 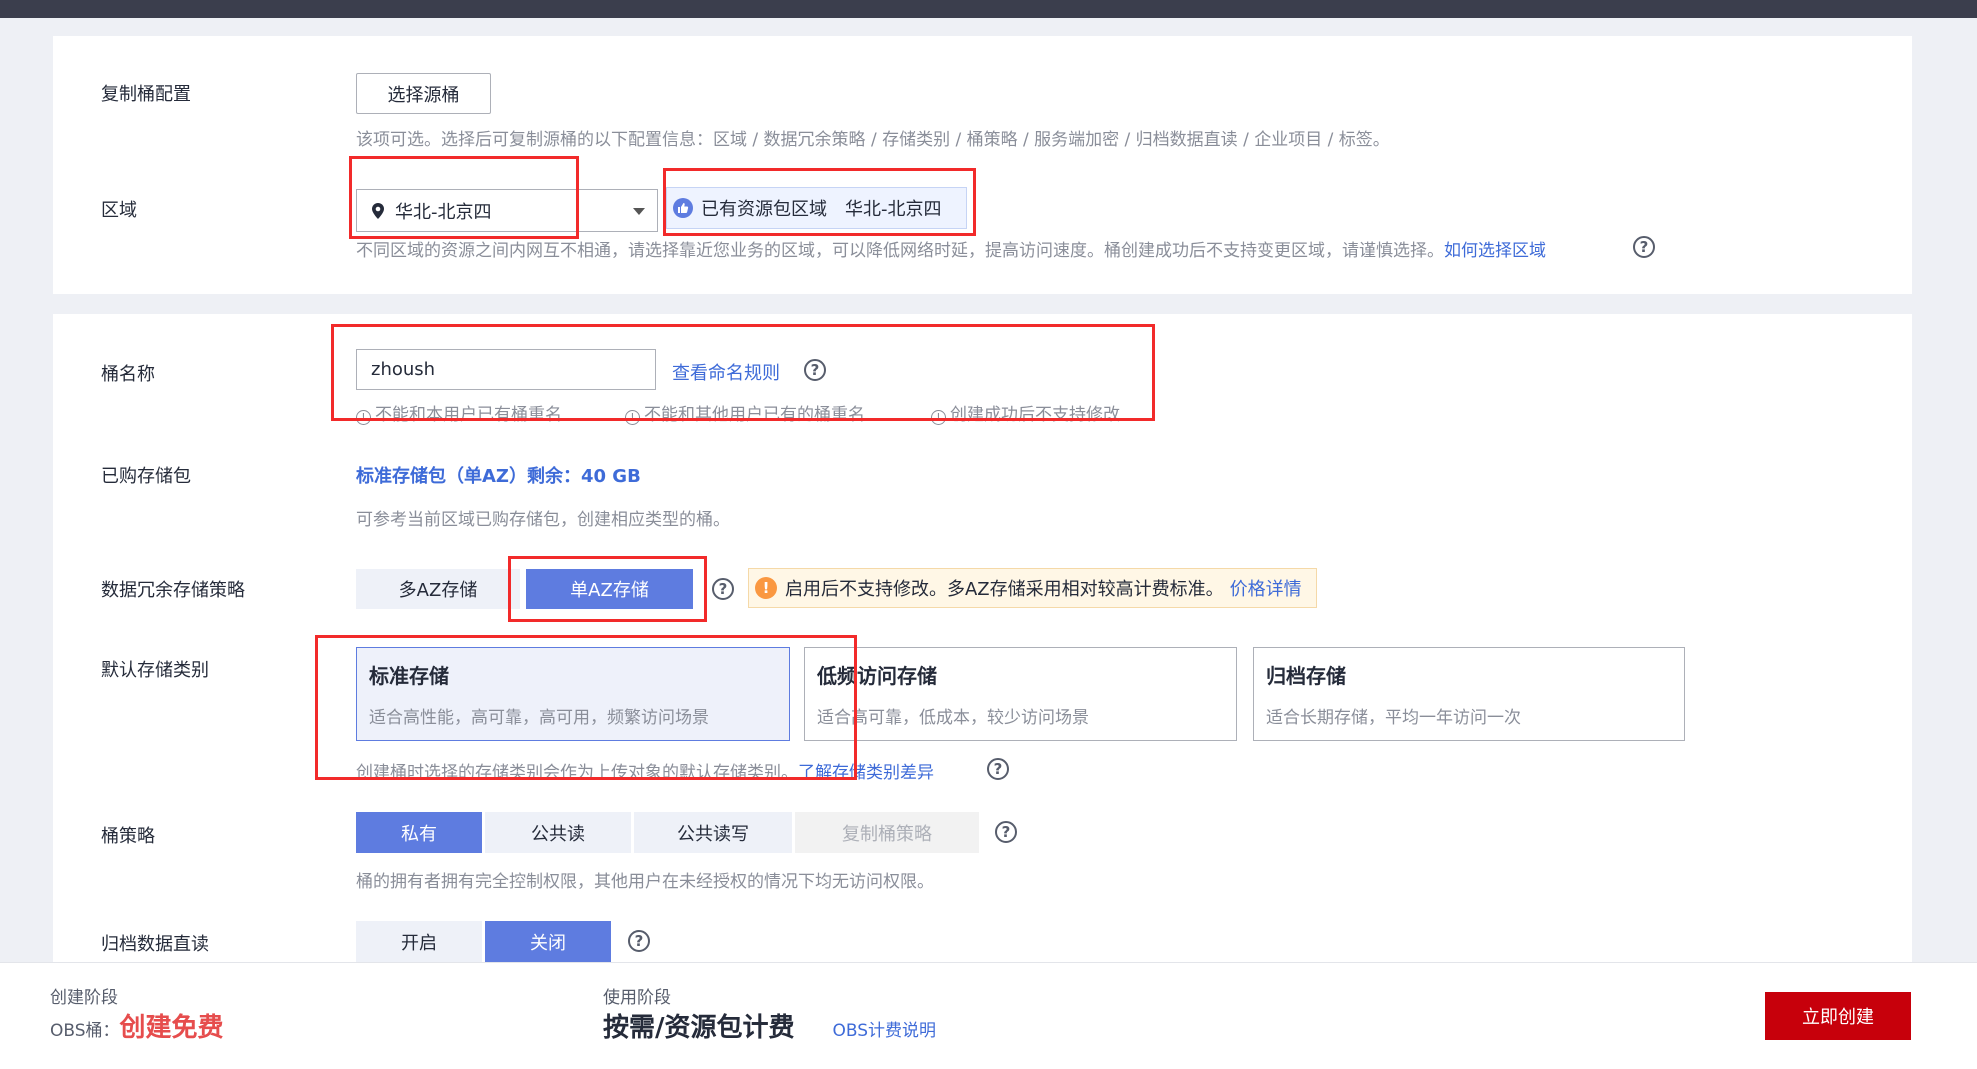 What do you see at coordinates (764, 209) in the screenshot?
I see `badge-text: 已有资源包区域` at bounding box center [764, 209].